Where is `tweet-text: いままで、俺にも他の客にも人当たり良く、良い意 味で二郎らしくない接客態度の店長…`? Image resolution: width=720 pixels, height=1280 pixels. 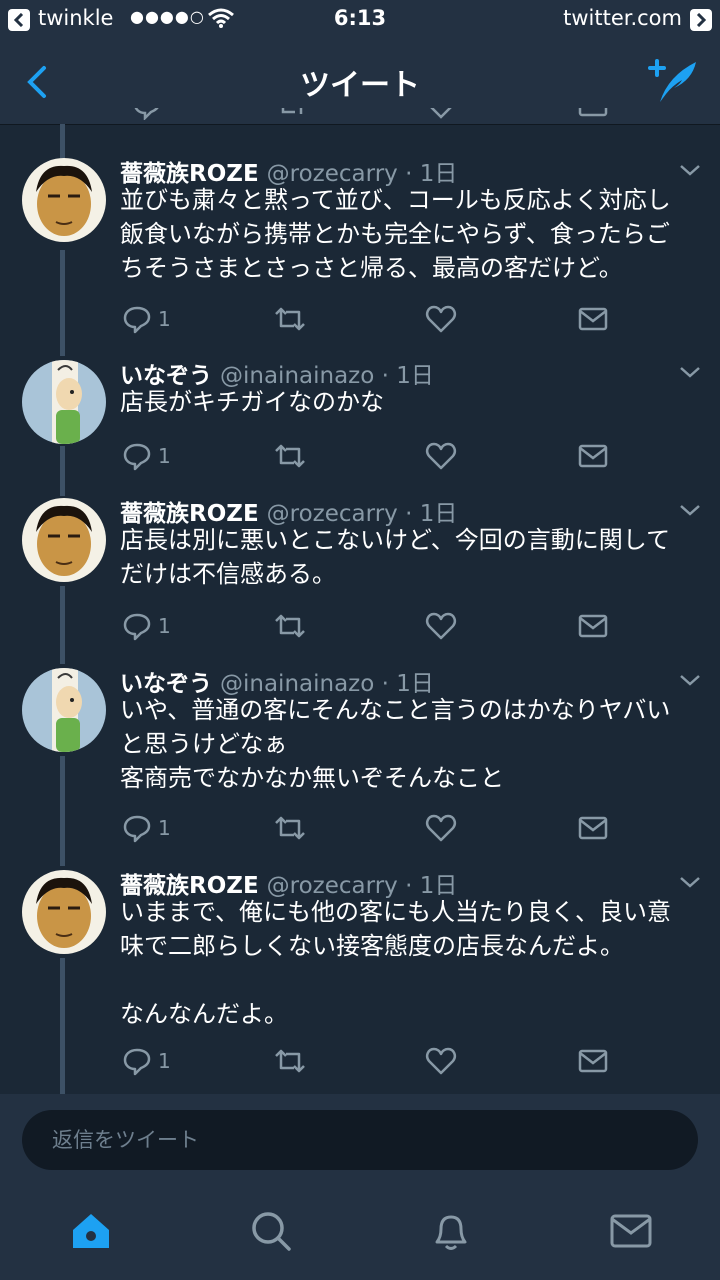
tweet-text: いままで、俺にも他の客にも人当たり良く、良い意 味で二郎らしくない接客態度の店長… is located at coordinates (396, 963).